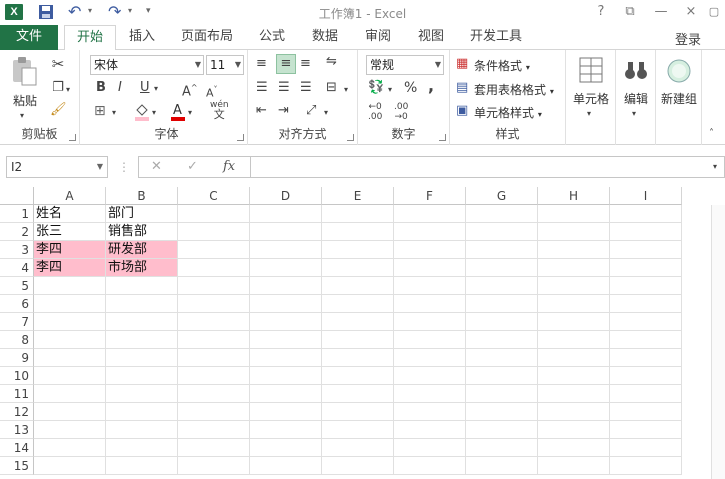 The width and height of the screenshot is (725, 479). What do you see at coordinates (142, 250) in the screenshot?
I see `cell-b3: 研发部` at bounding box center [142, 250].